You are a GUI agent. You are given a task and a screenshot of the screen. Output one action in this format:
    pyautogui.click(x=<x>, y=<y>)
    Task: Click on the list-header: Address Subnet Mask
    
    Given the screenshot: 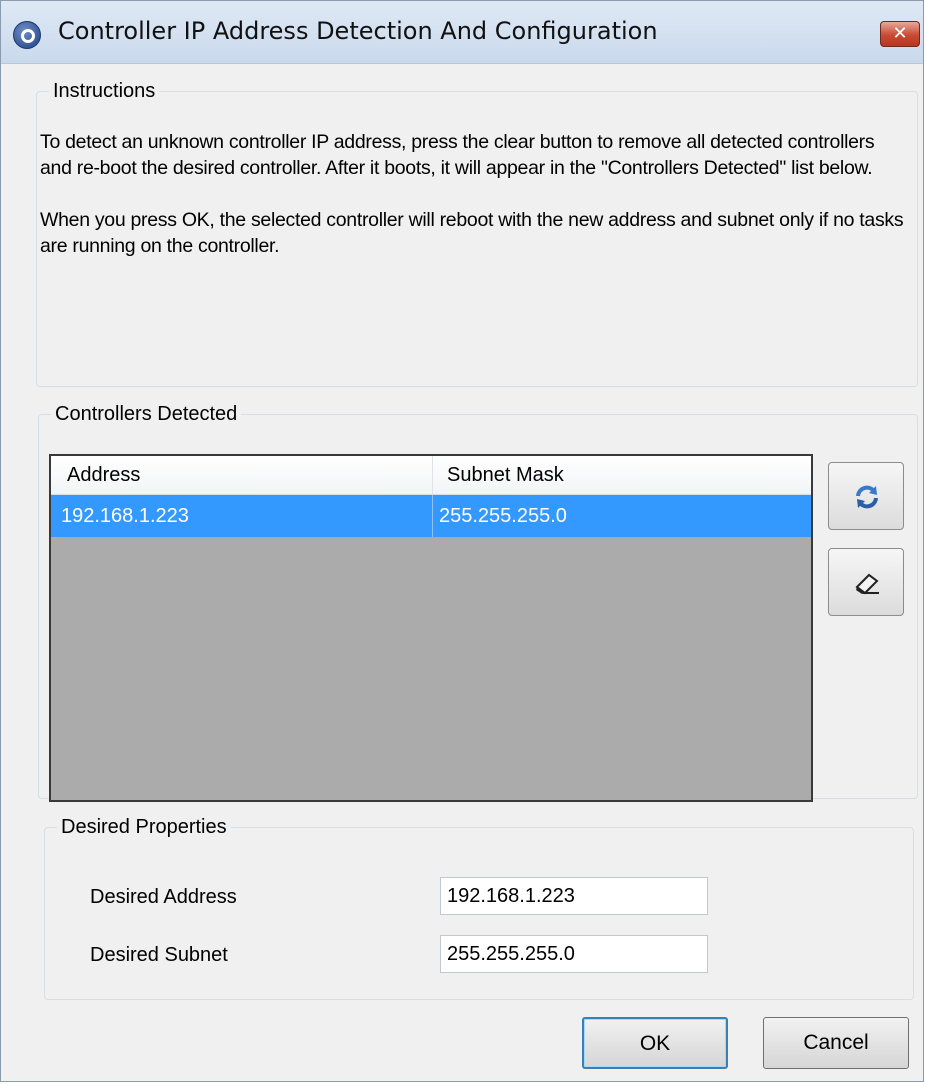 What is the action you would take?
    pyautogui.click(x=431, y=475)
    